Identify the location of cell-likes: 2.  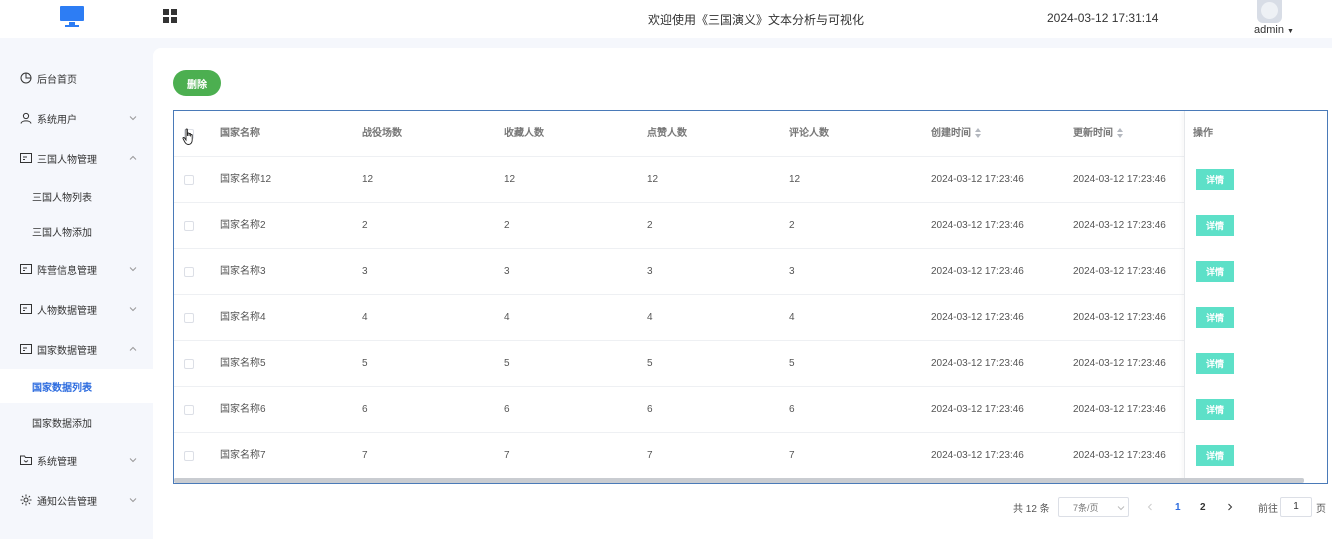
(650, 225).